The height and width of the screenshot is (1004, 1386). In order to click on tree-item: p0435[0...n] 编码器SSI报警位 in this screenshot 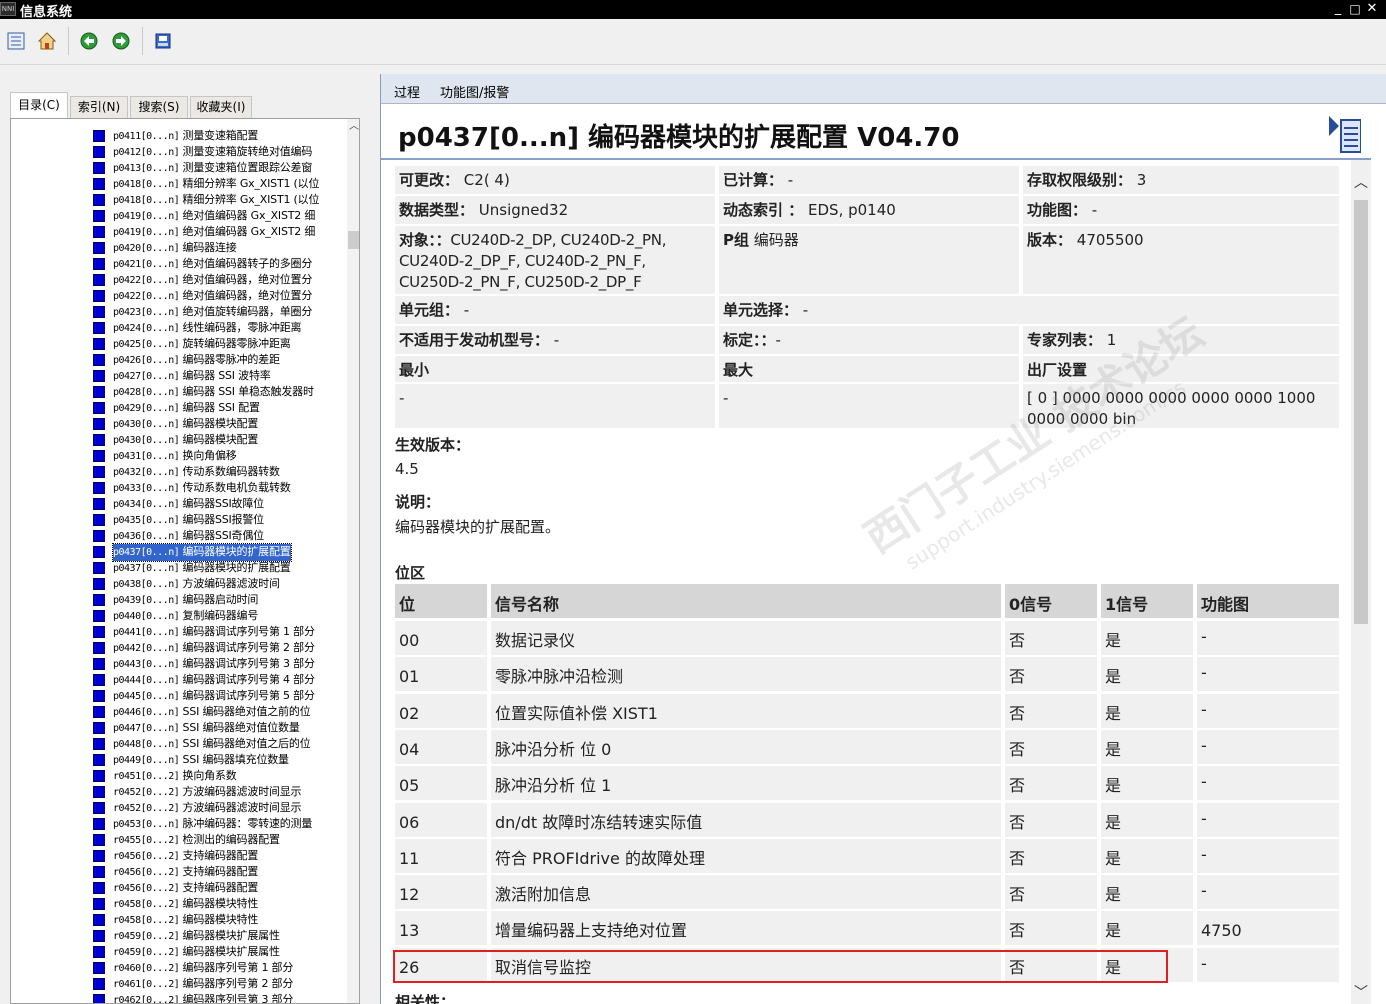, I will do `click(219, 520)`.